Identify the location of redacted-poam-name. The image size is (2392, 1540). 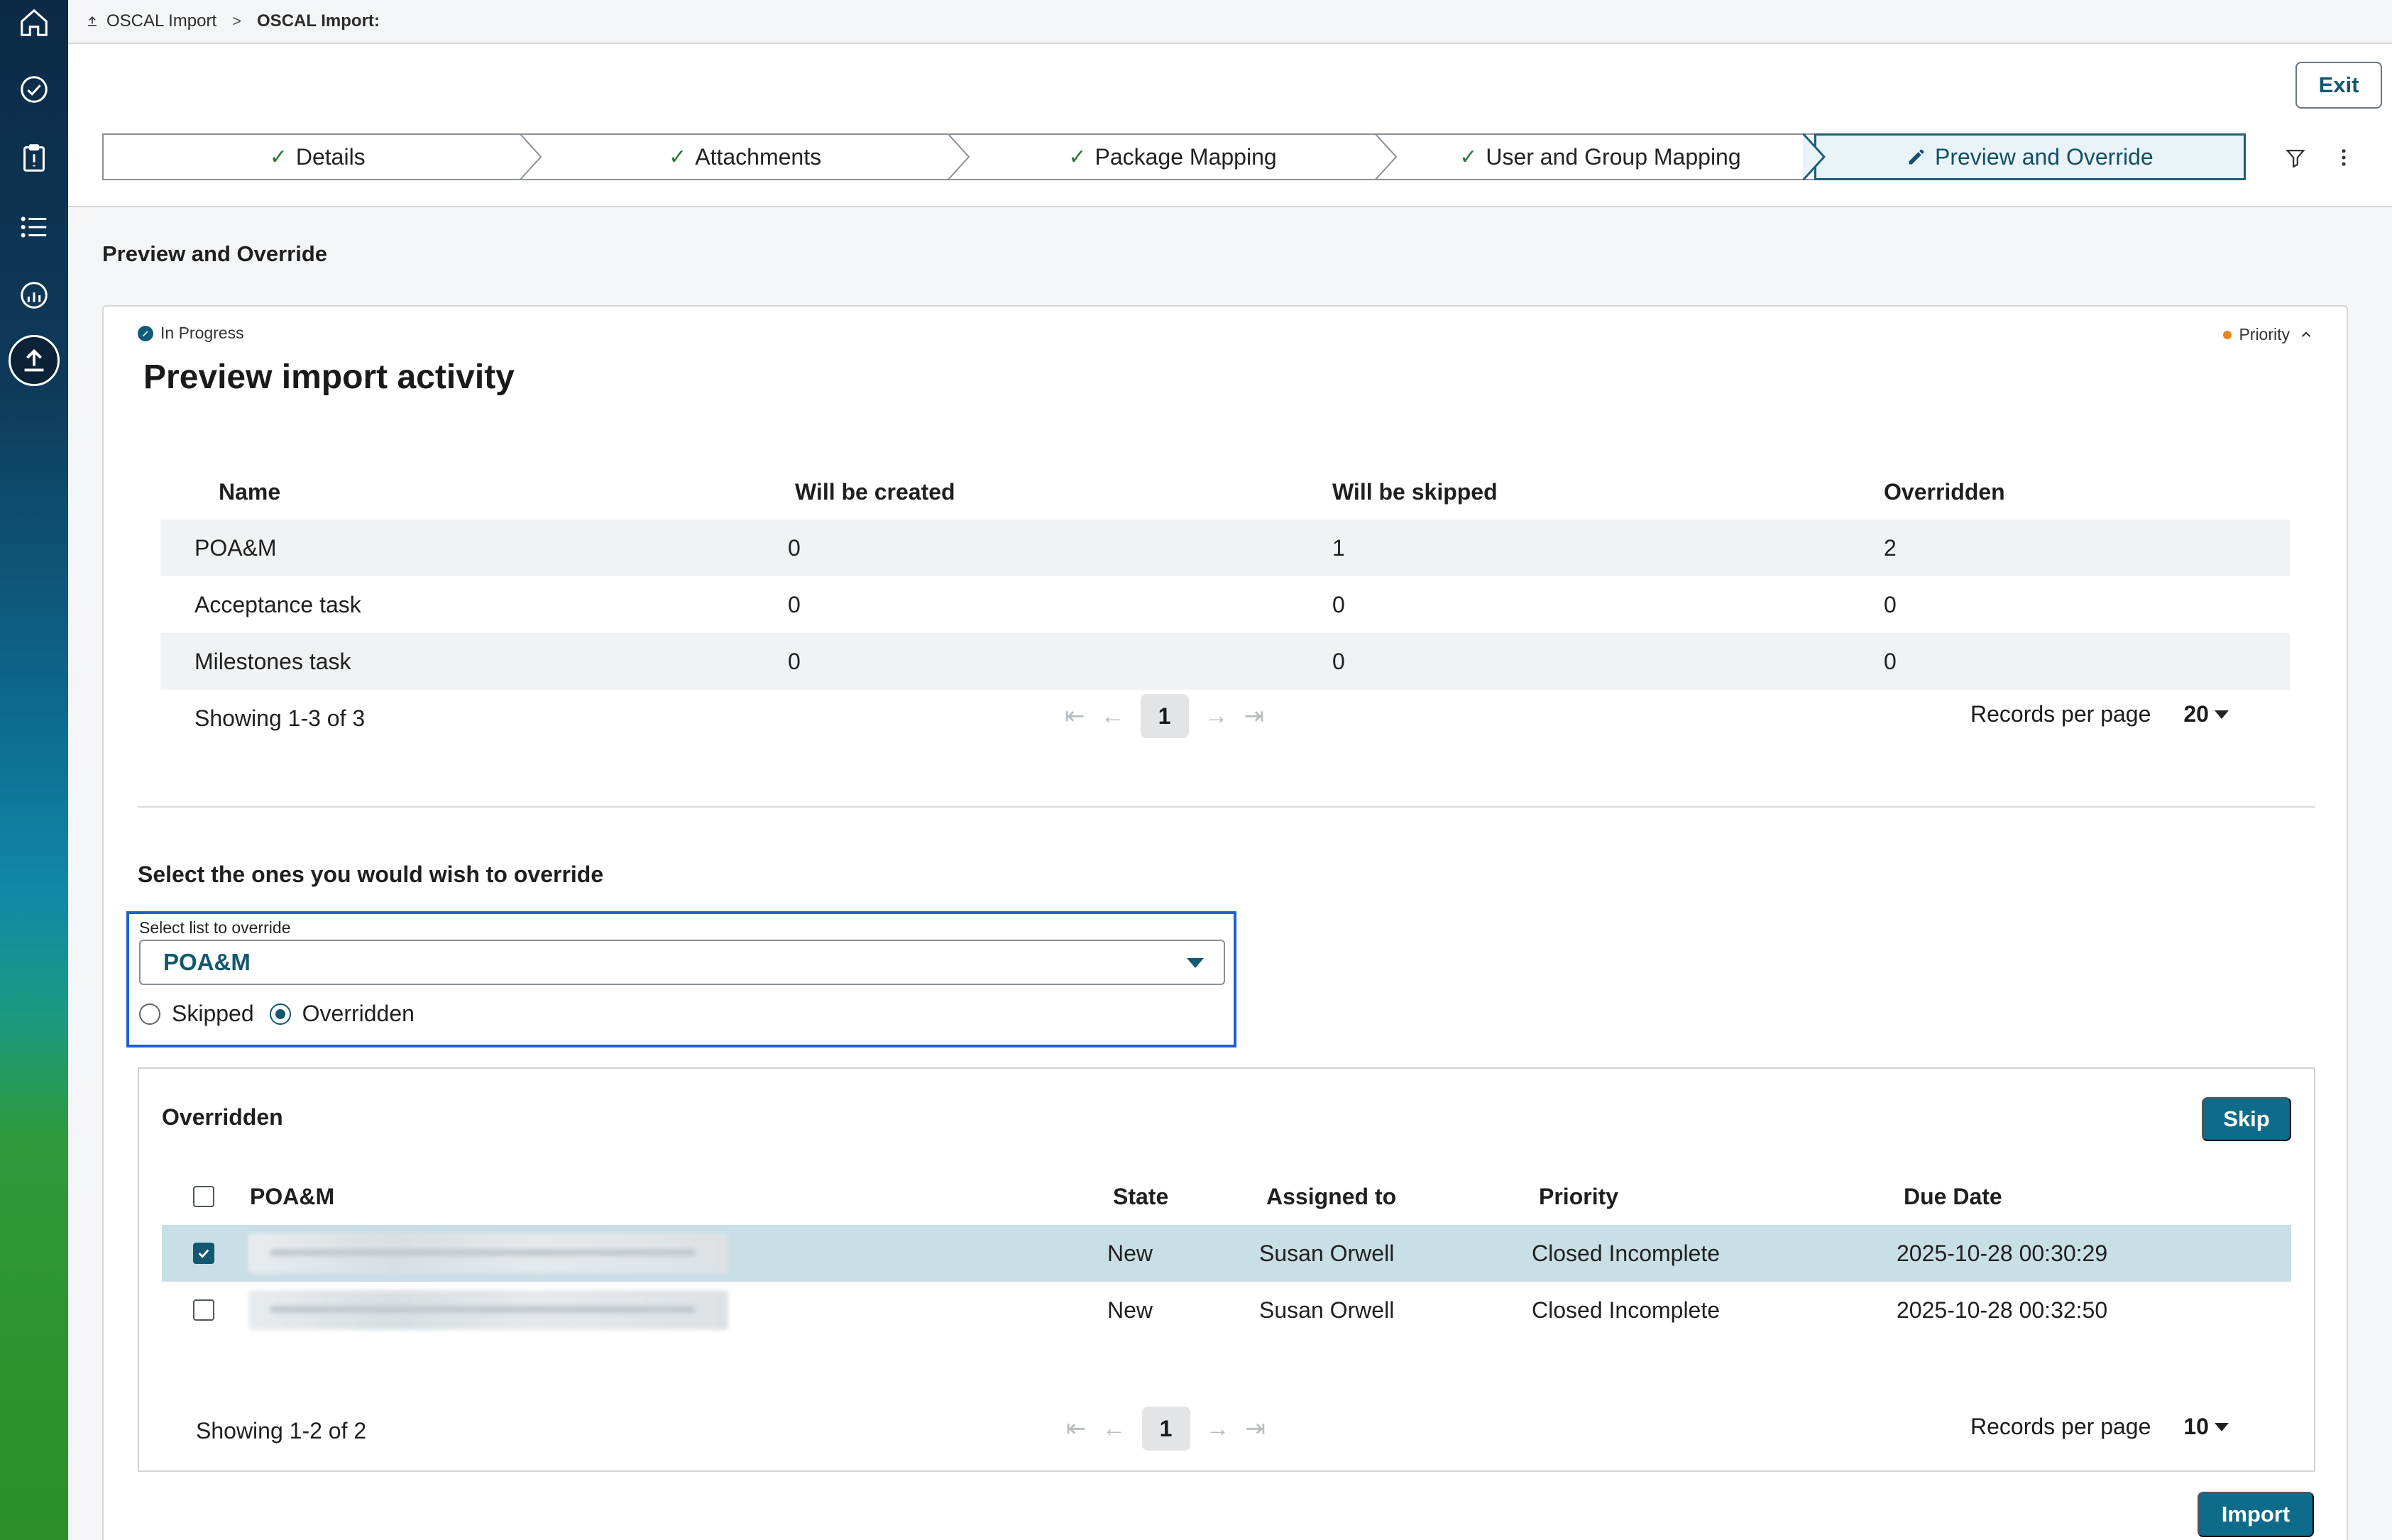
(488, 1253).